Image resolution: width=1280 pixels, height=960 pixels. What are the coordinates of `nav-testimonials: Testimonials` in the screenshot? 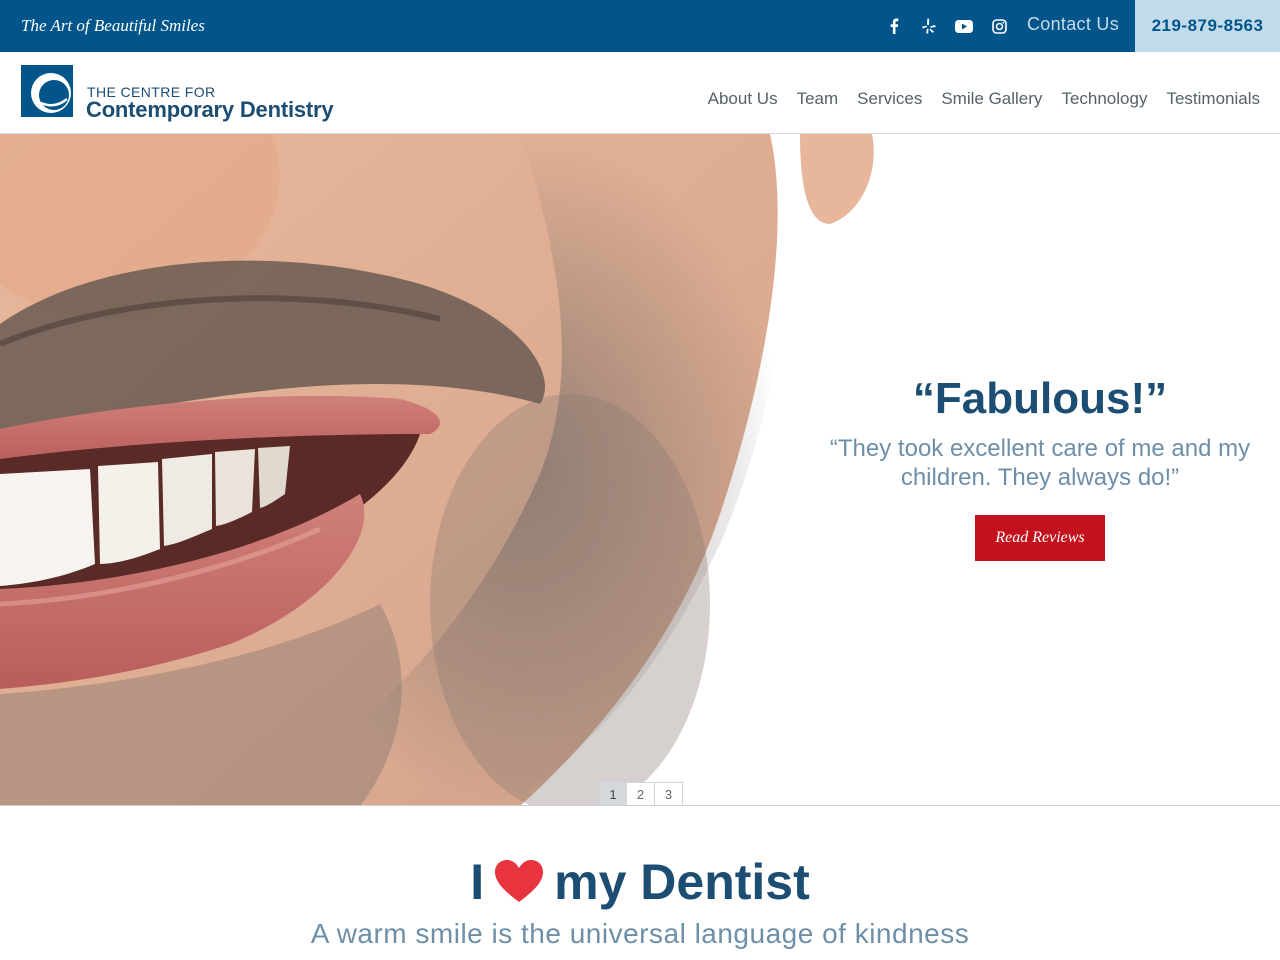 It's located at (1213, 99).